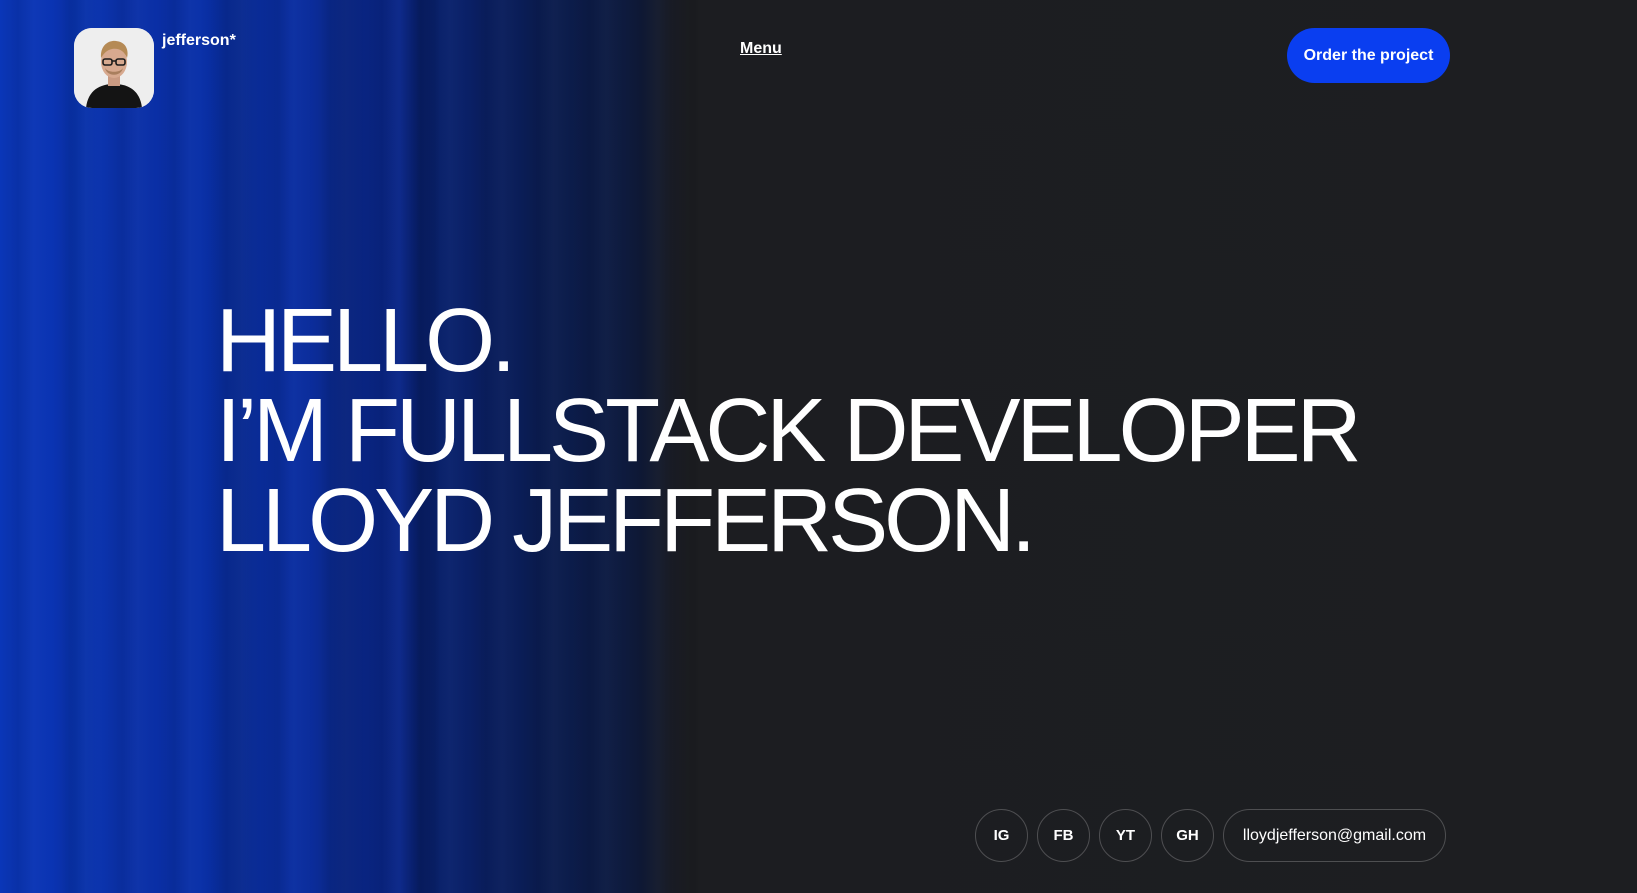 The width and height of the screenshot is (1637, 893). Describe the element at coordinates (761, 49) in the screenshot. I see `menu-link: Menu` at that location.